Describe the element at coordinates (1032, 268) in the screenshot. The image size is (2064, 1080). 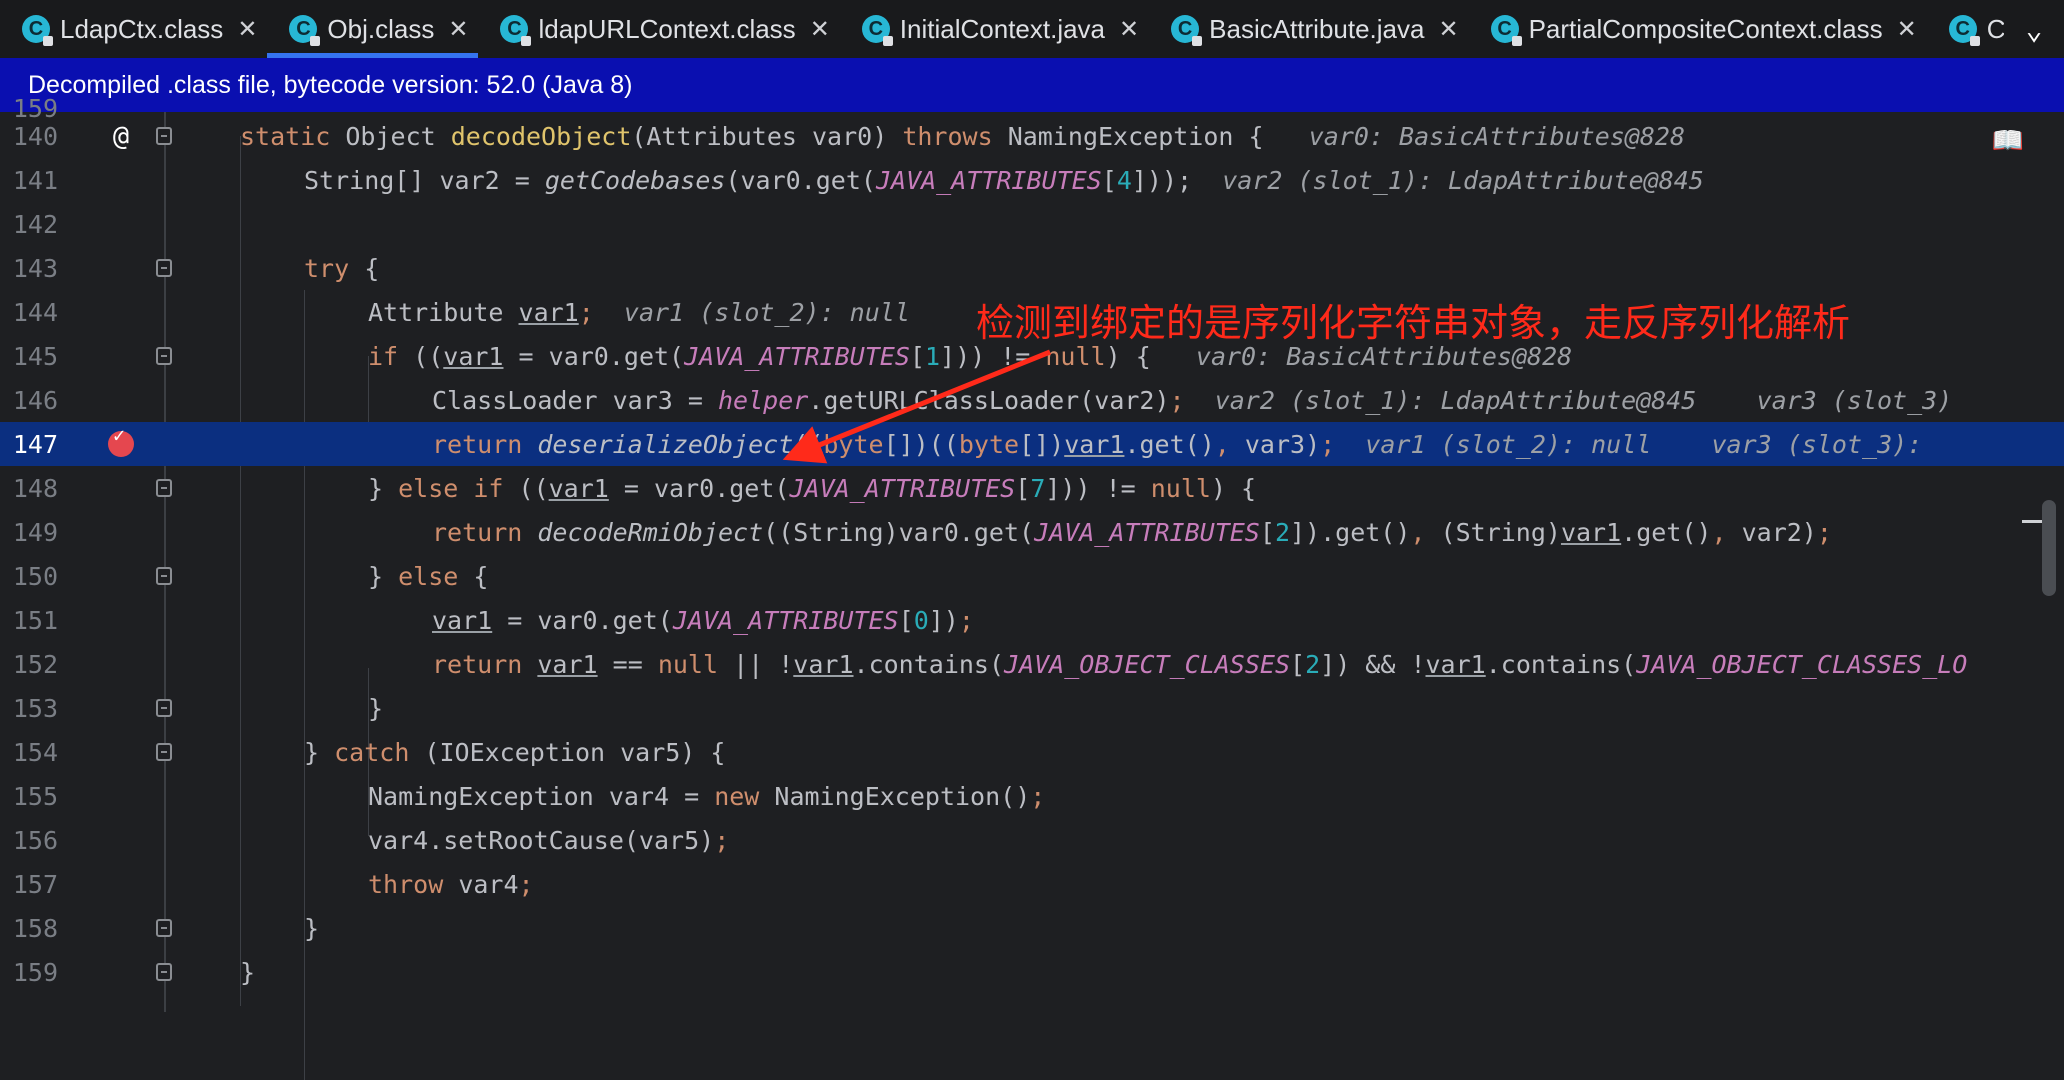
I see `code-line: 143 try {` at that location.